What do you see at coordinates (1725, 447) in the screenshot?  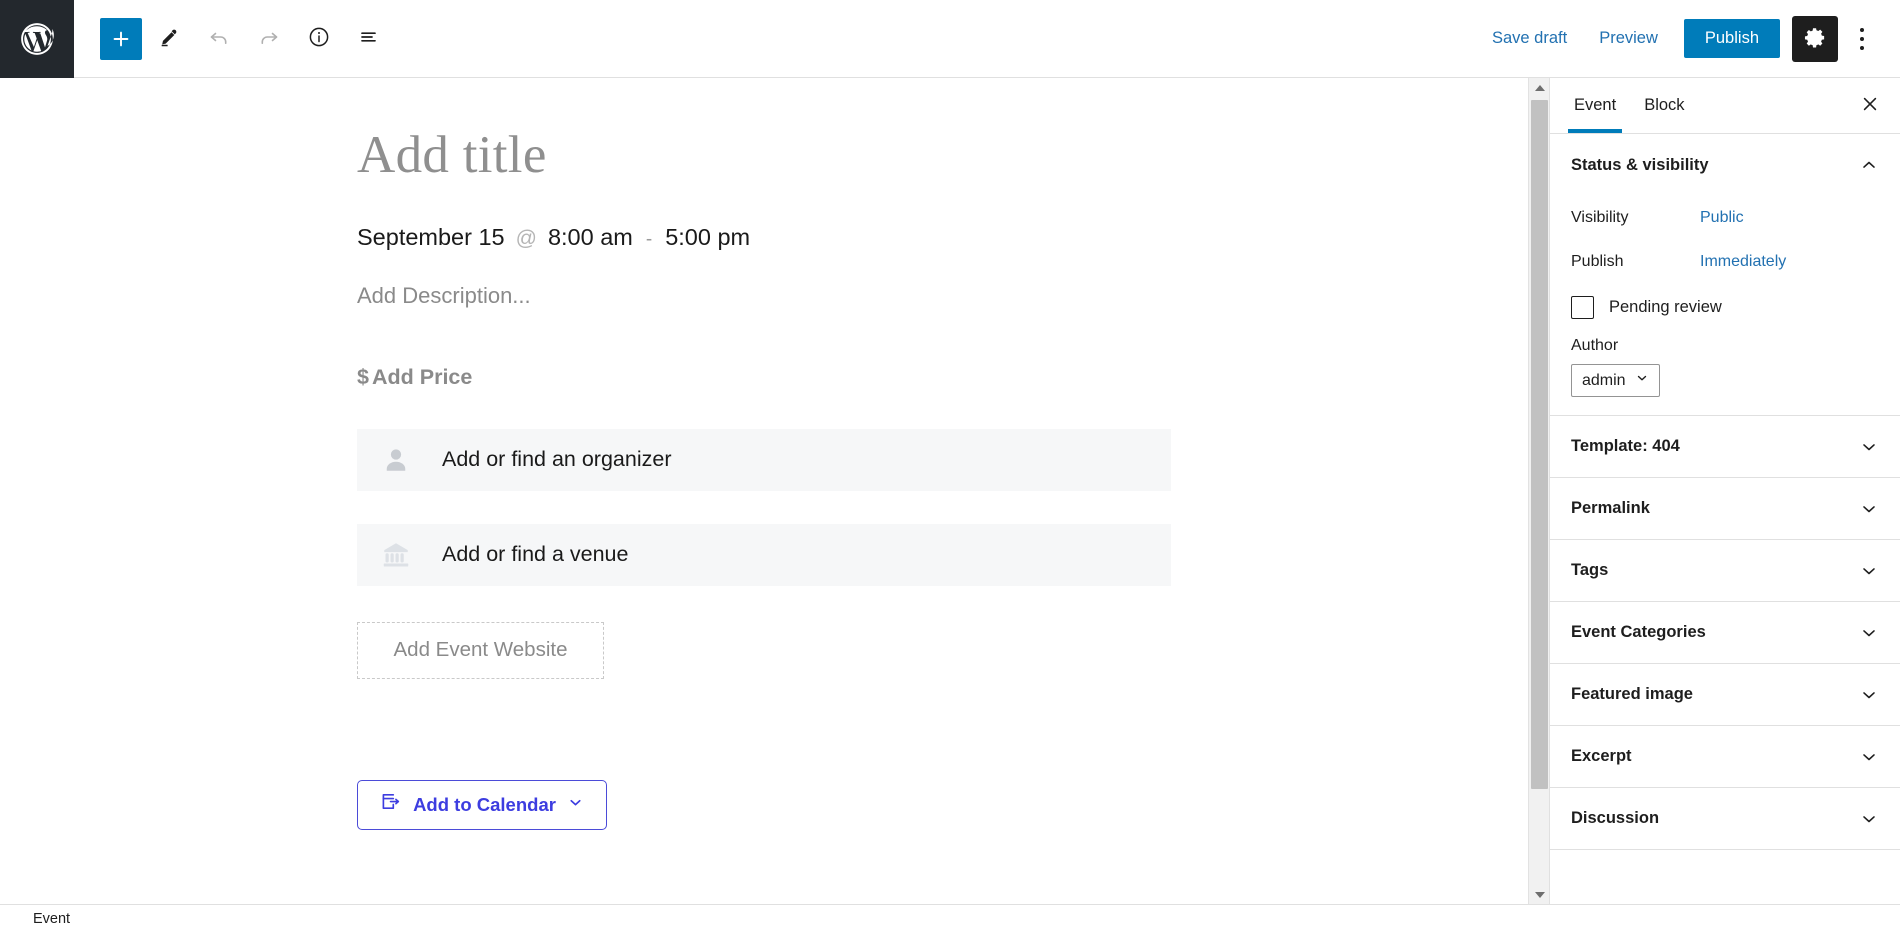 I see `panel-template-header: Template: 404` at bounding box center [1725, 447].